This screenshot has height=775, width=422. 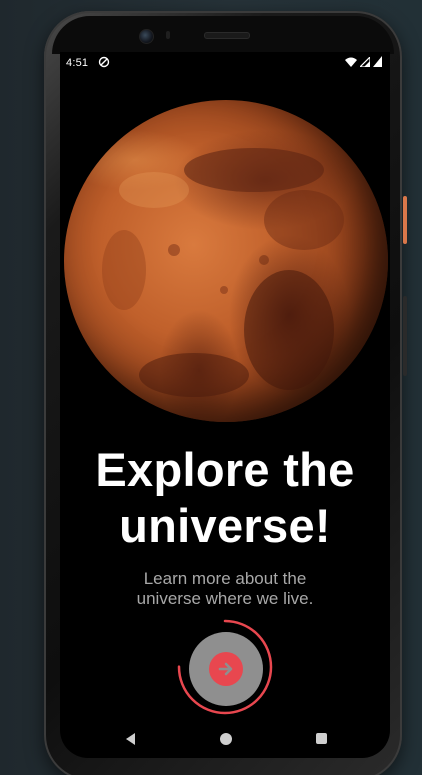 What do you see at coordinates (225, 63) in the screenshot?
I see `status-bar: 4:51` at bounding box center [225, 63].